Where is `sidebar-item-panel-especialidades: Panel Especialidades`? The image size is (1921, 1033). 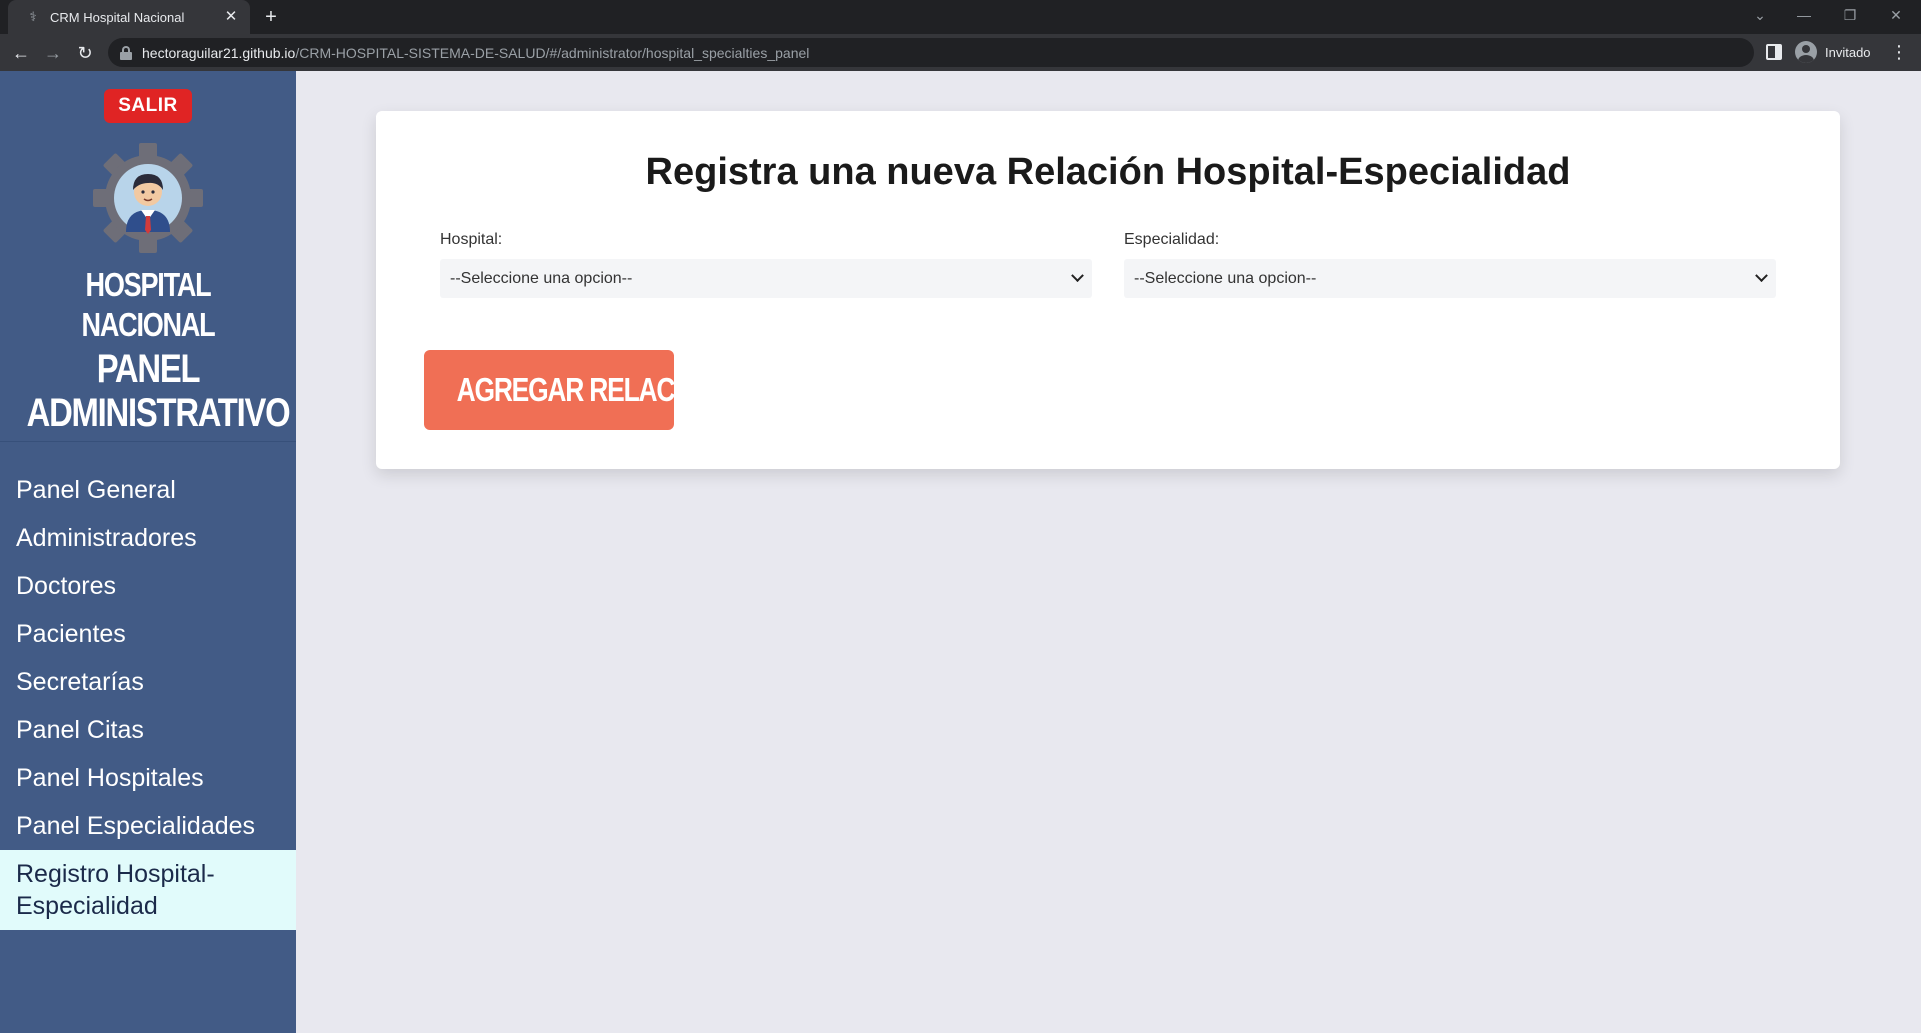 sidebar-item-panel-especialidades: Panel Especialidades is located at coordinates (148, 826).